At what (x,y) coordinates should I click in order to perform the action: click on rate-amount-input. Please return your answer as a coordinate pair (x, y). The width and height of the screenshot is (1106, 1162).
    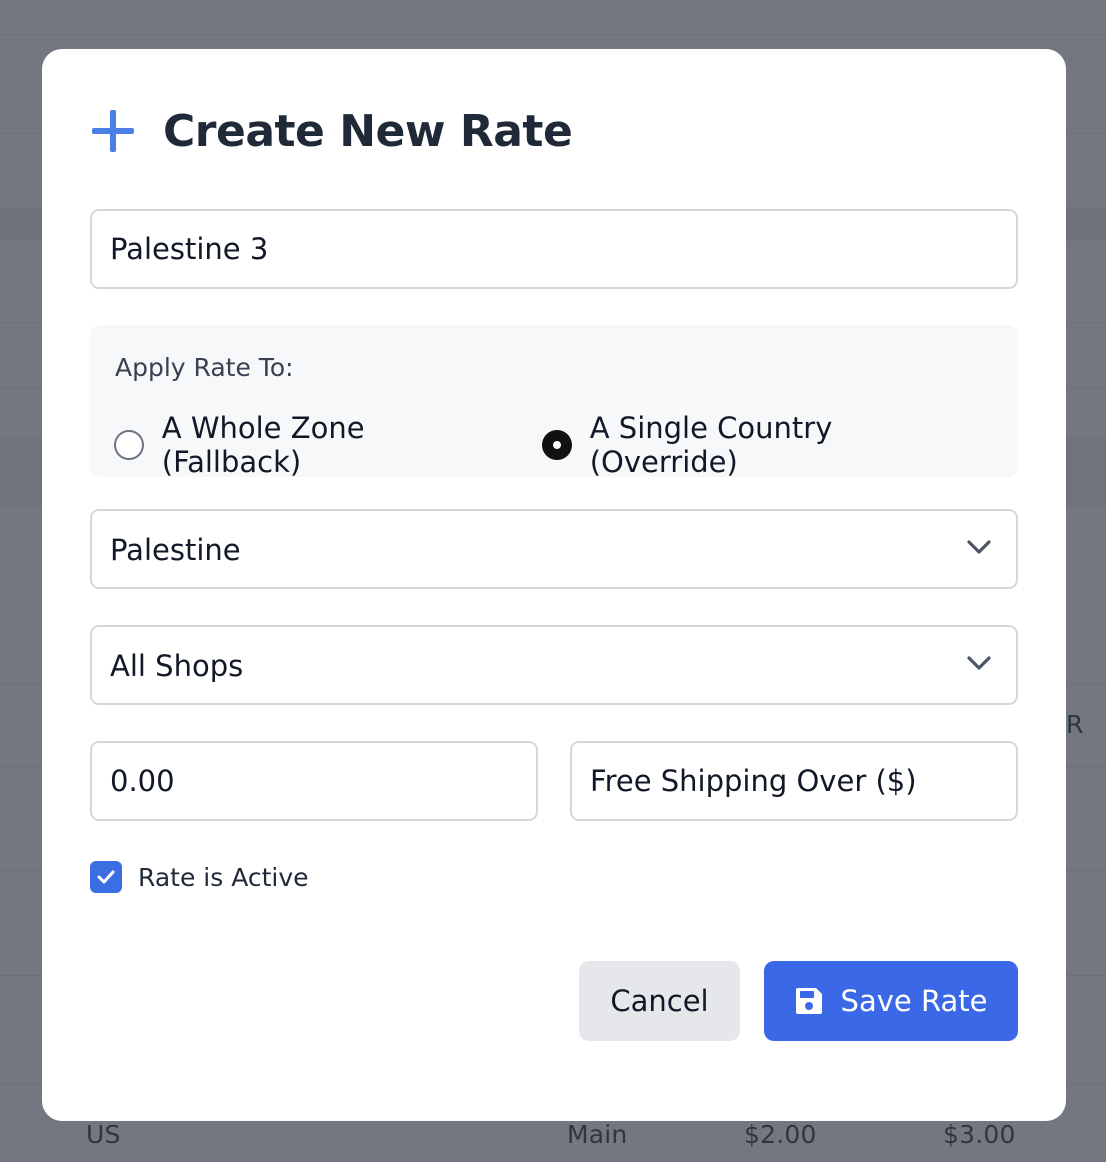
    Looking at the image, I should click on (314, 781).